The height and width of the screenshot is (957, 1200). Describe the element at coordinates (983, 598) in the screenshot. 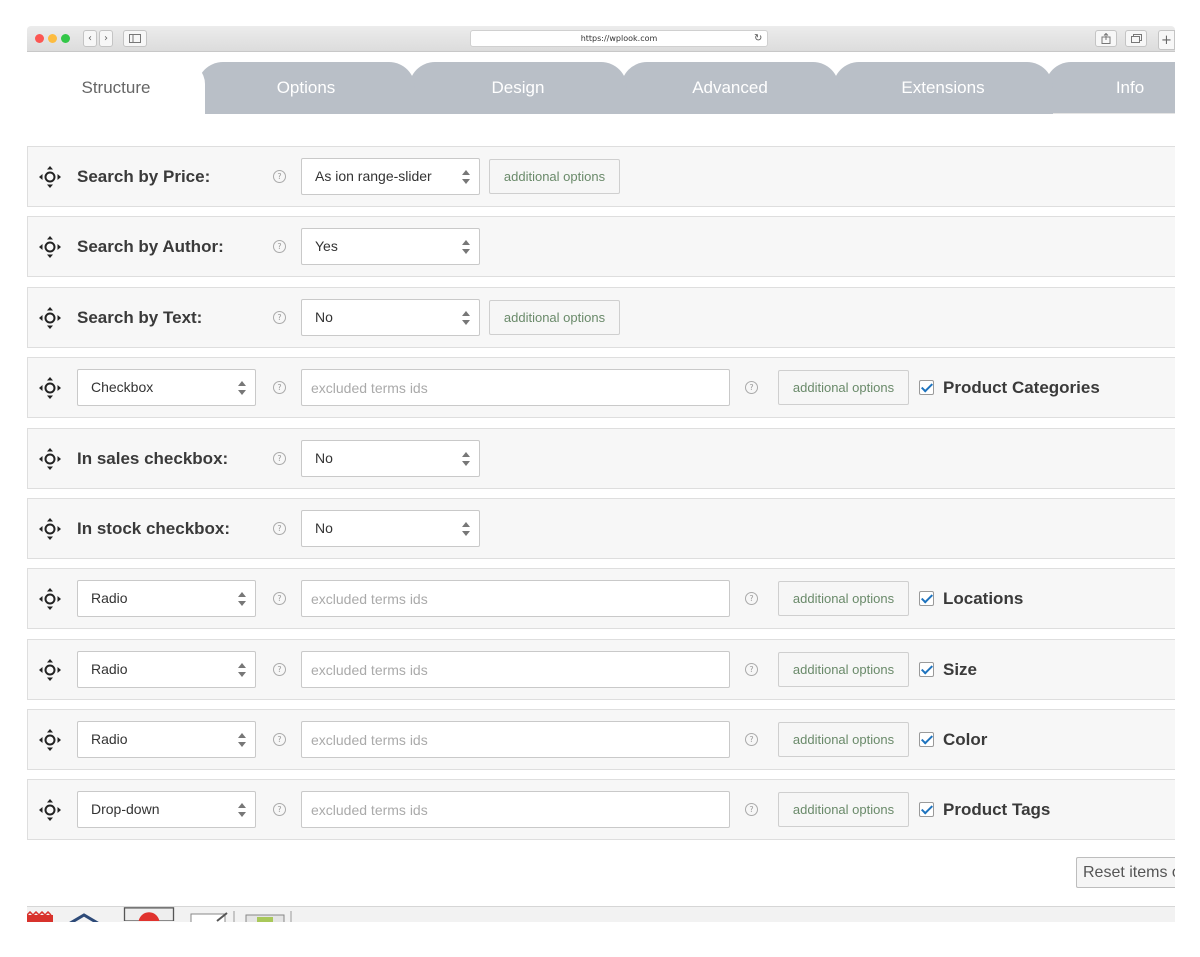

I see `taxonomy-label: Locations` at that location.